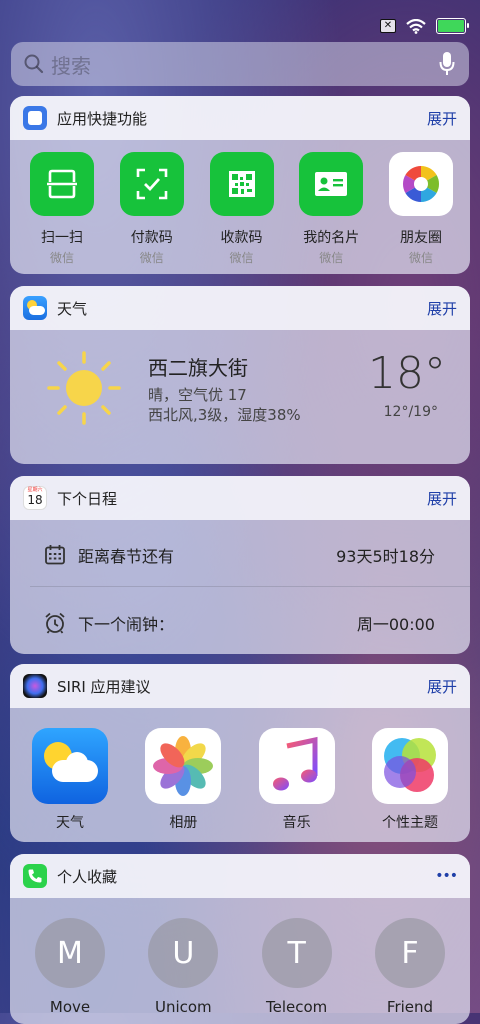 The width and height of the screenshot is (480, 1024). What do you see at coordinates (55, 555) in the screenshot?
I see `calendar-event-icon` at bounding box center [55, 555].